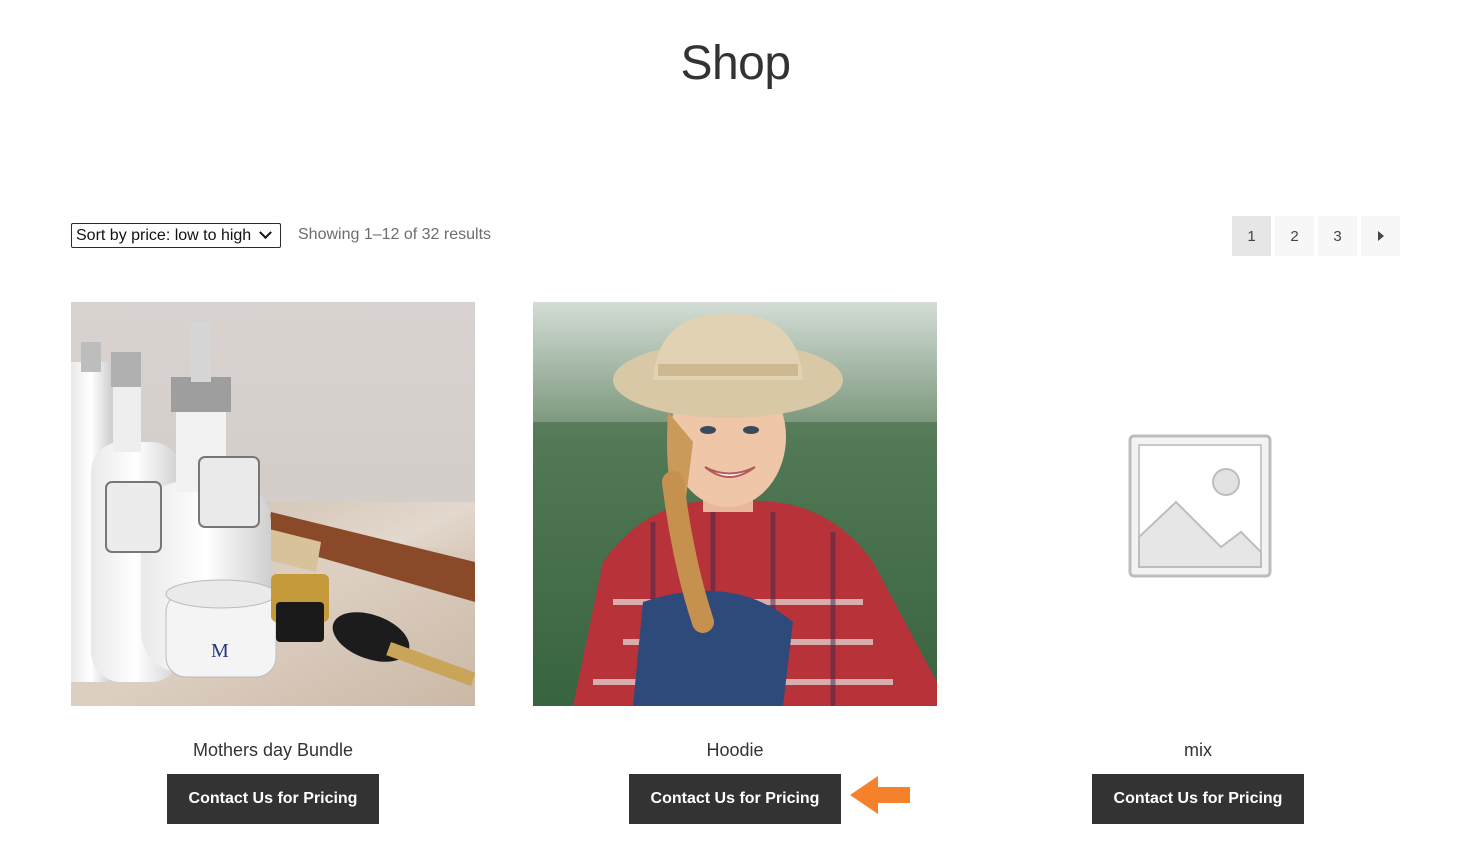  What do you see at coordinates (735, 63) in the screenshot?
I see `page-title: Shop` at bounding box center [735, 63].